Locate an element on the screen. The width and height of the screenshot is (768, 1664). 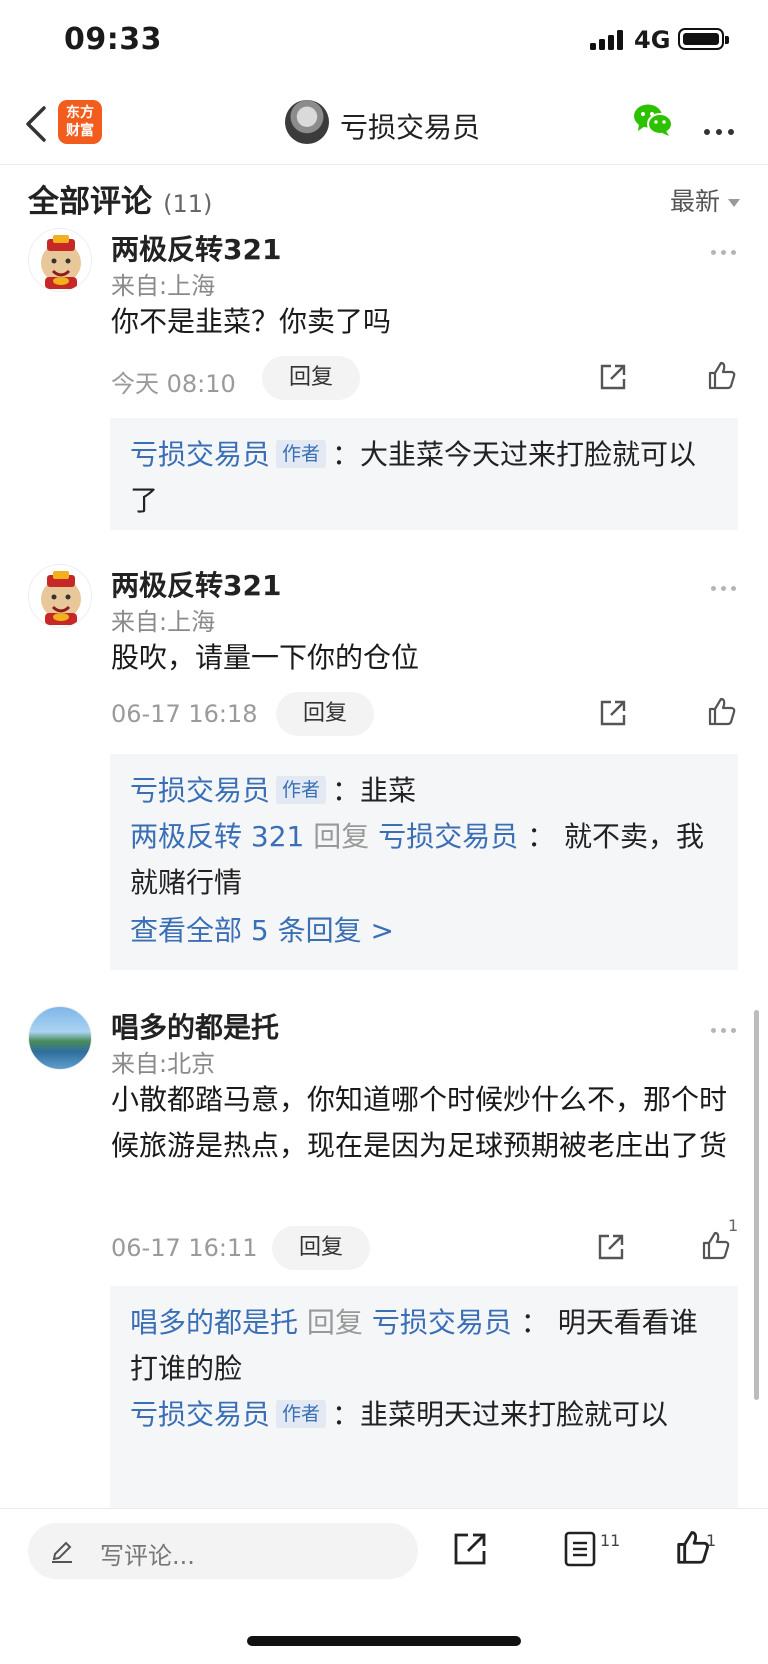
back-icon is located at coordinates (36, 124).